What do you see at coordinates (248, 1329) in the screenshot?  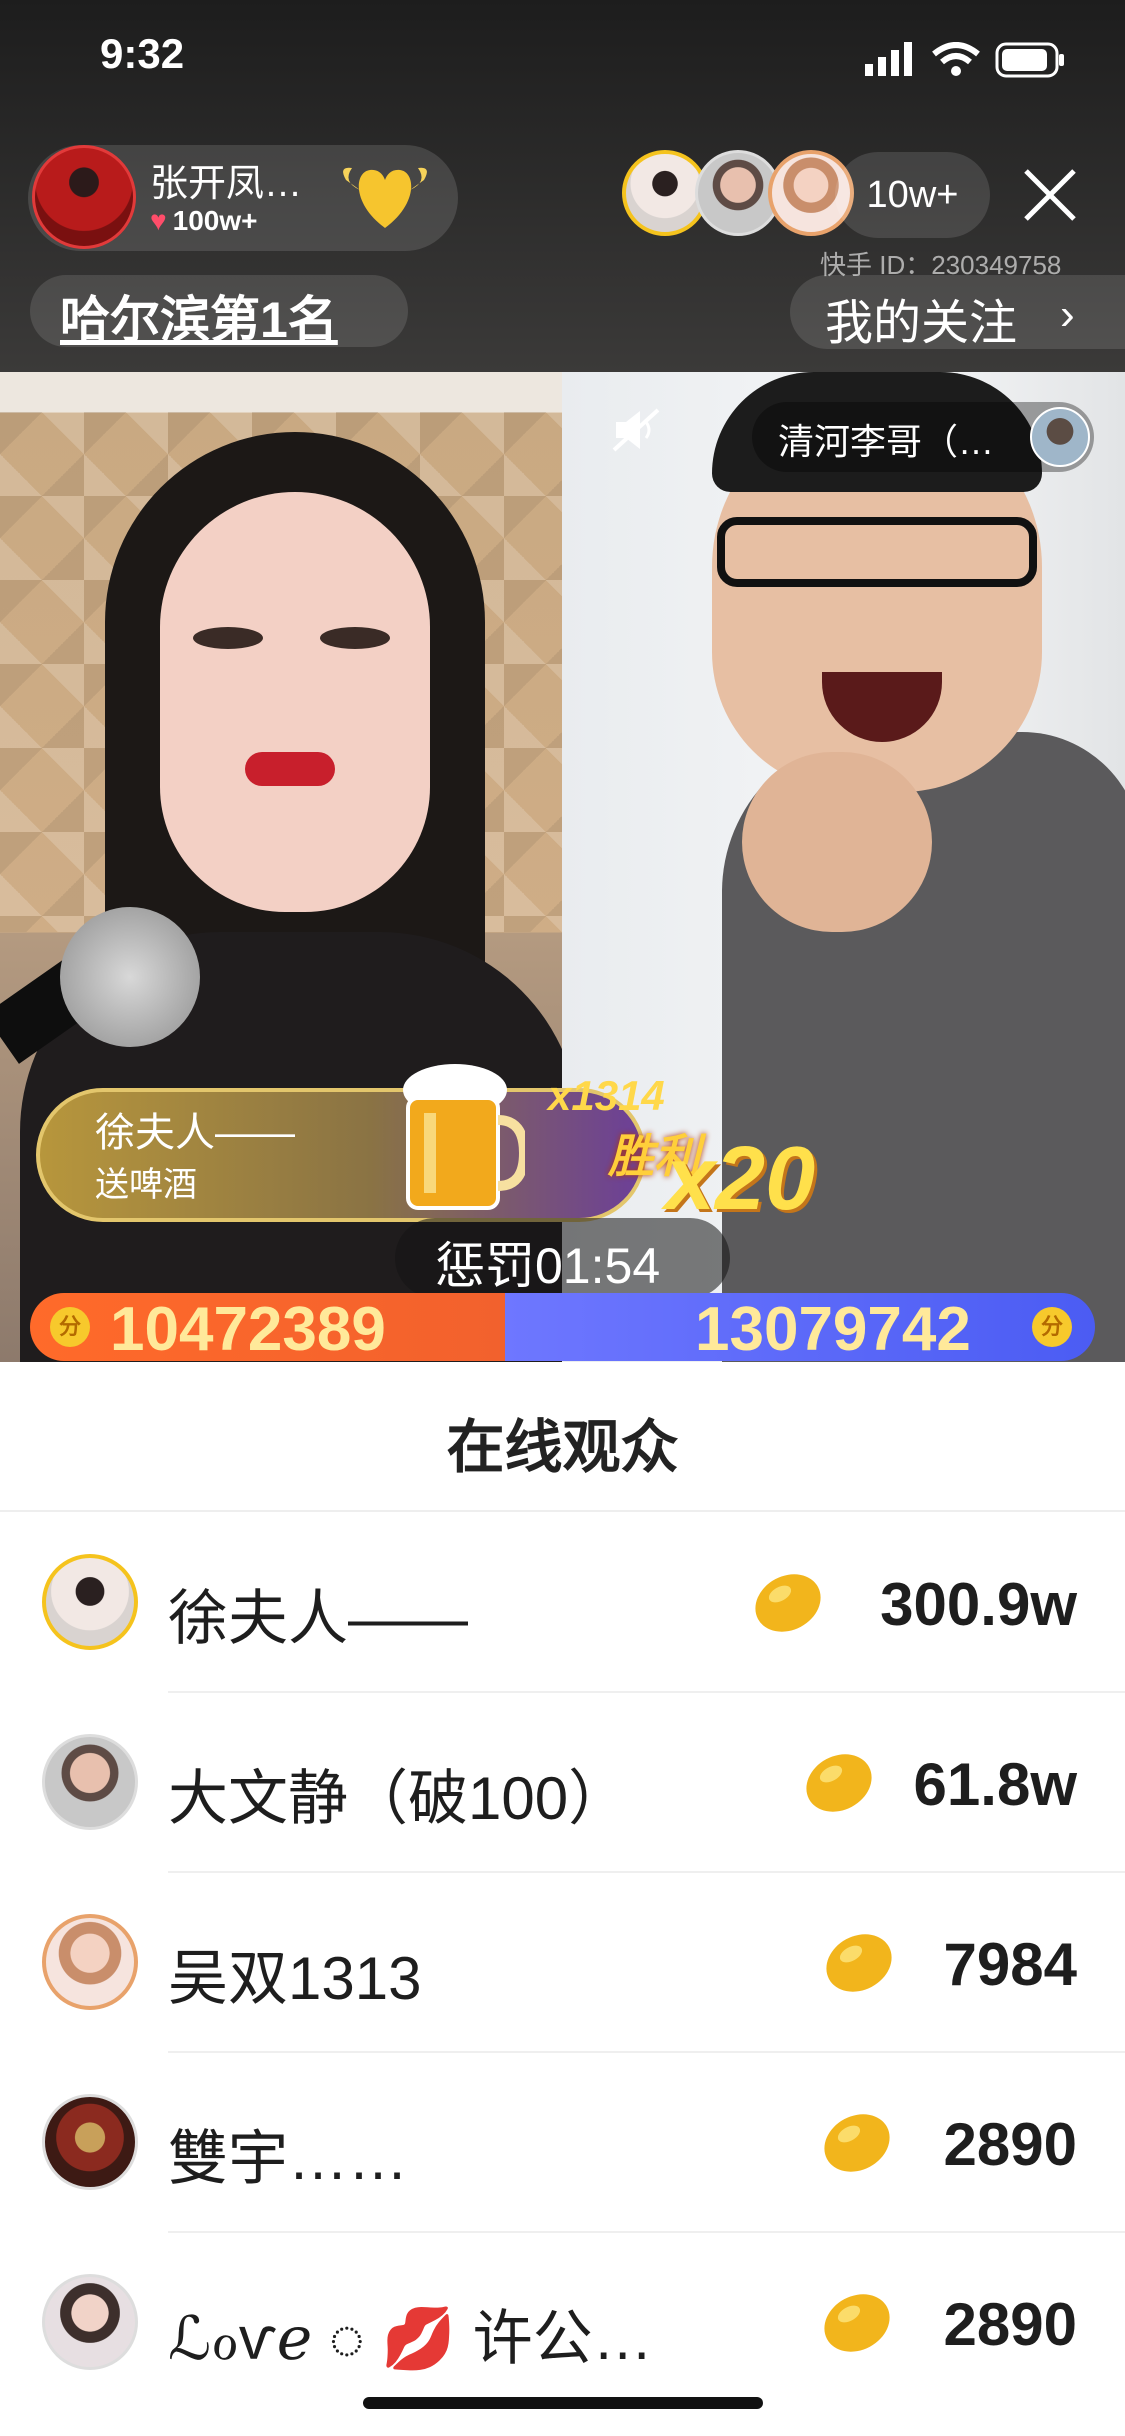 I see `score-left: 10472389` at bounding box center [248, 1329].